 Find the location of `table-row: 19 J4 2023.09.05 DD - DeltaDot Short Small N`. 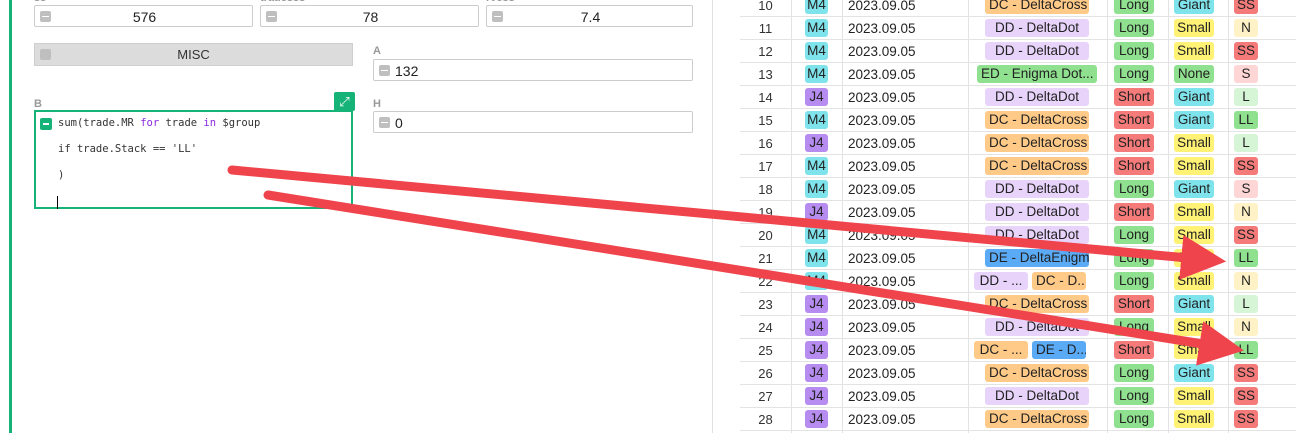

table-row: 19 J4 2023.09.05 DD - DeltaDot Short Small N is located at coordinates (1018, 212).